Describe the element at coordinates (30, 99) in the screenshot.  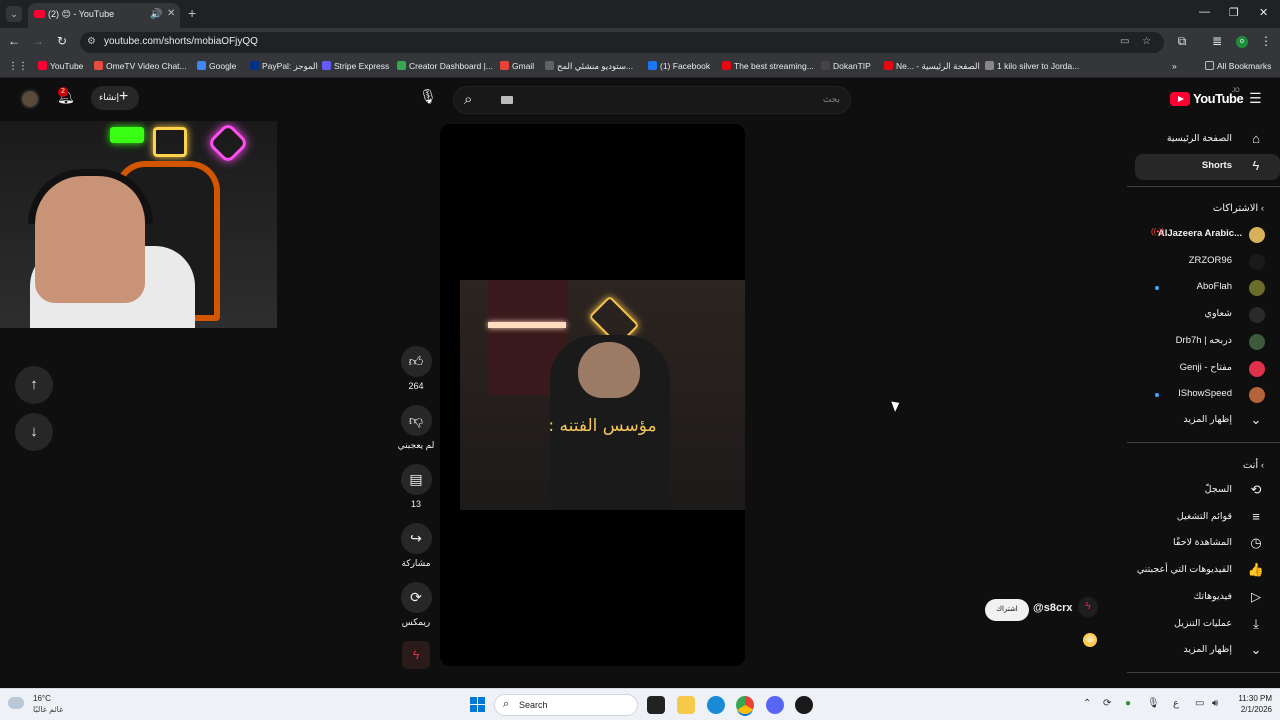
I see `account-avatar` at that location.